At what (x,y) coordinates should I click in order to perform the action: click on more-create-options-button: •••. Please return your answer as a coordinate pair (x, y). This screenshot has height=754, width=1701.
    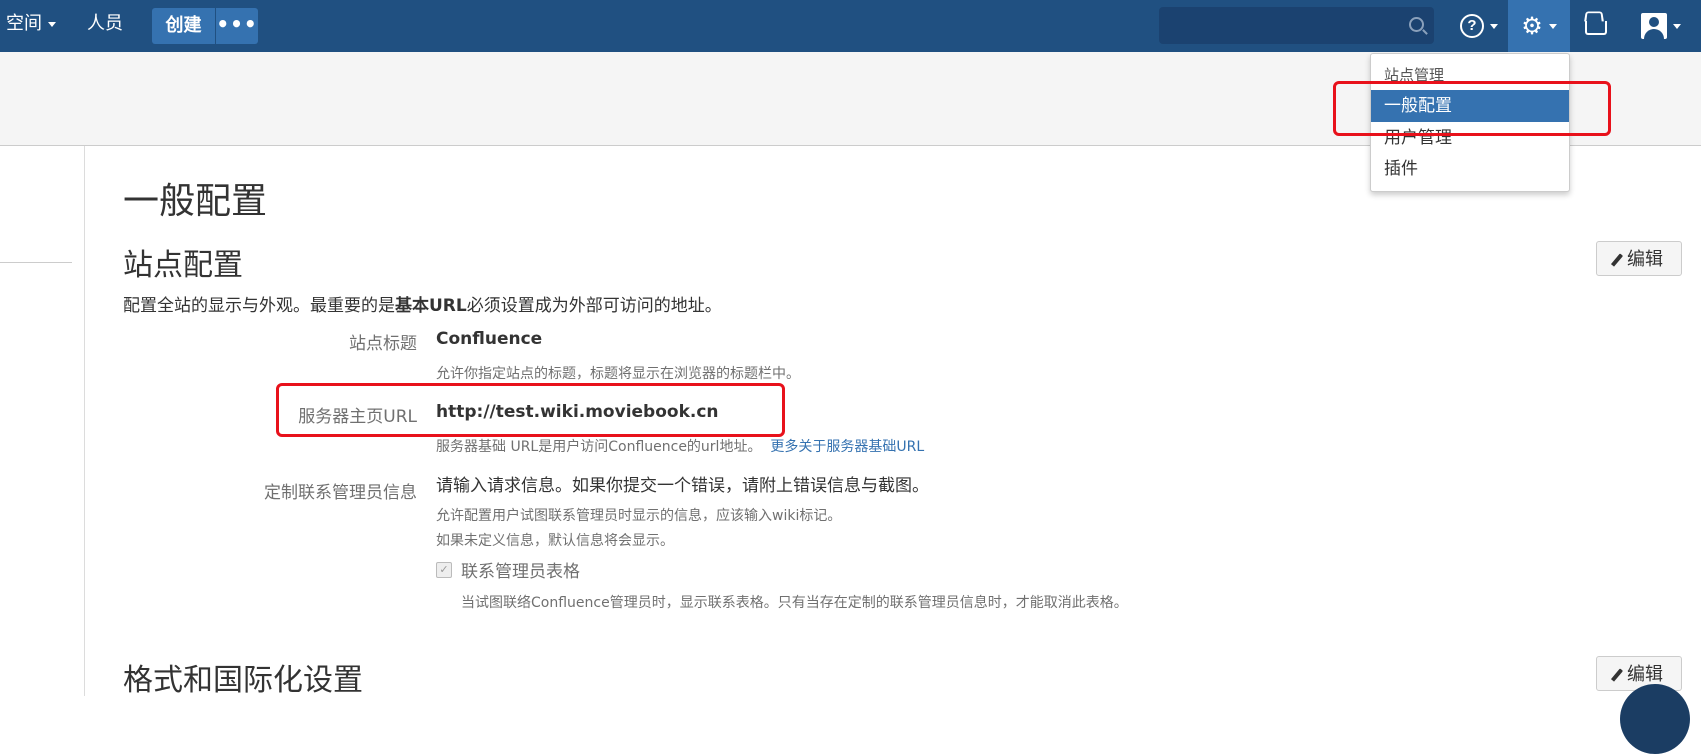
    Looking at the image, I should click on (237, 26).